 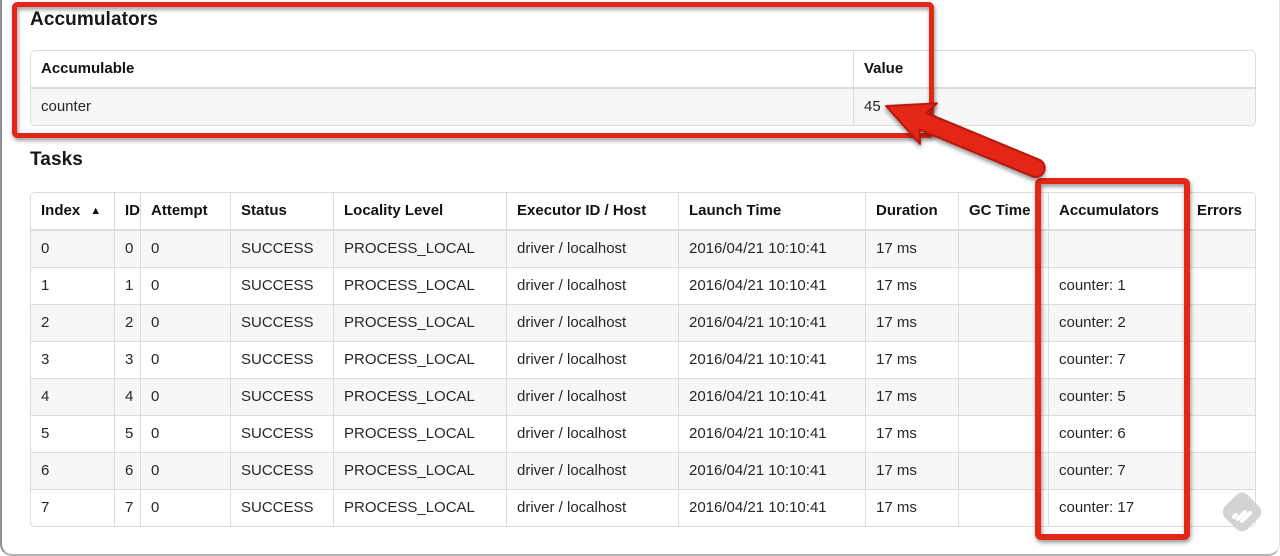 I want to click on column-header-launch-time: Launch Time, so click(x=771, y=212).